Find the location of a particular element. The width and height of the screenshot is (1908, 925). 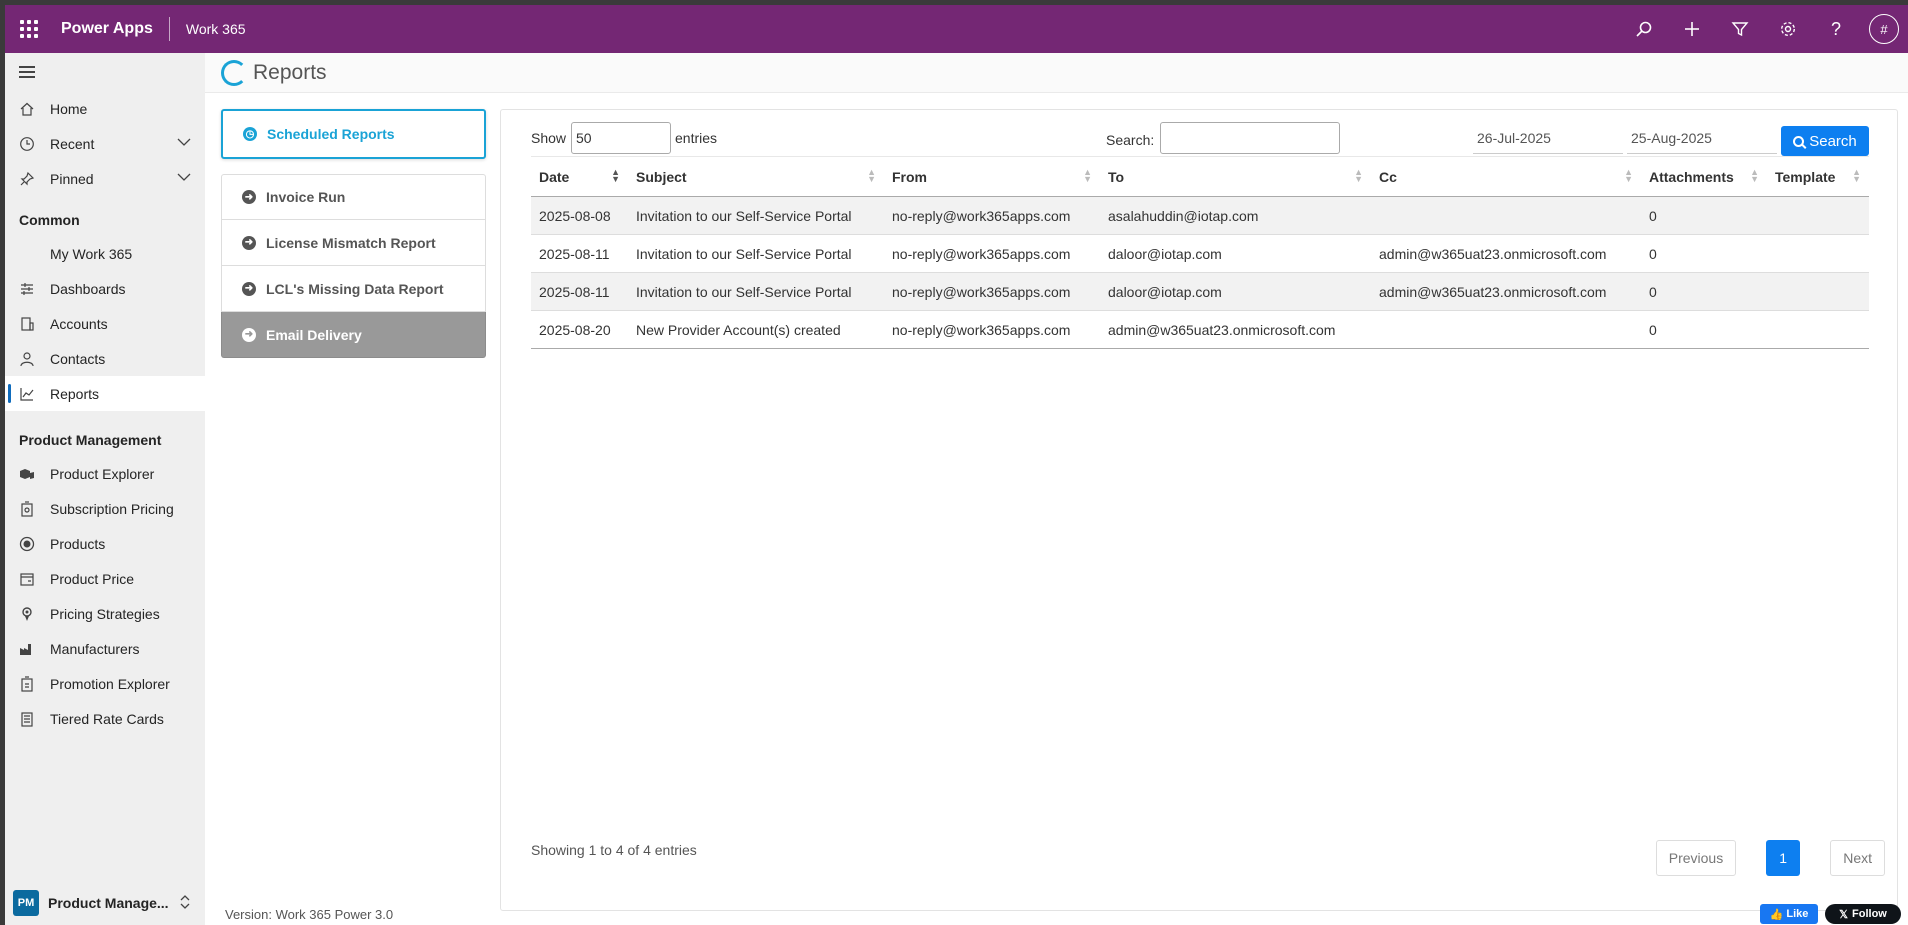

date-to-input is located at coordinates (1702, 138).